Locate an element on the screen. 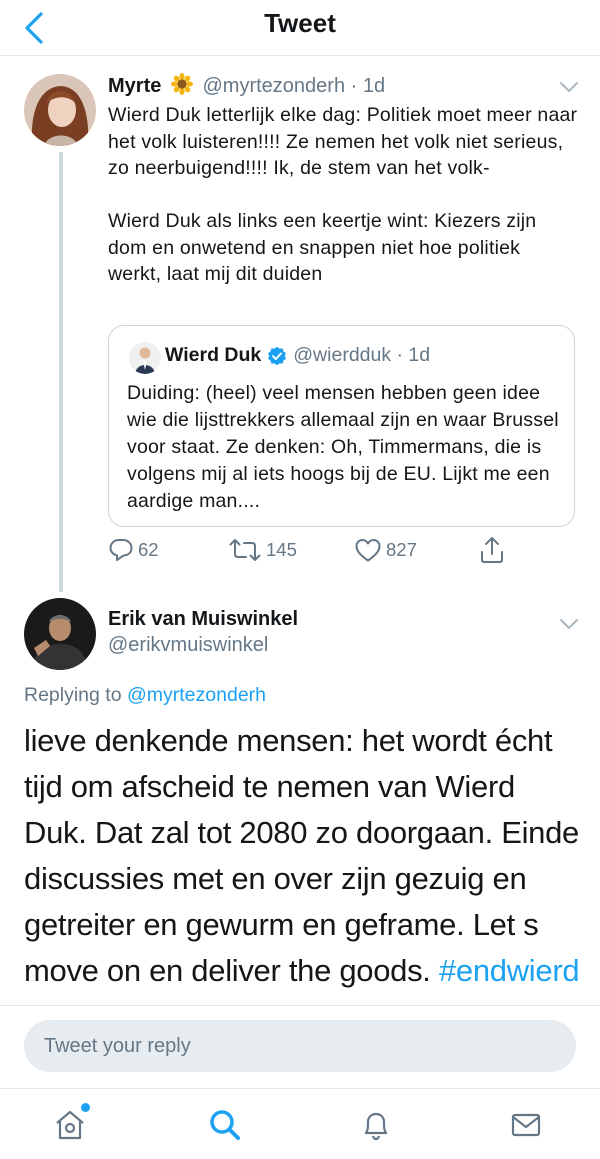  bell-icon is located at coordinates (376, 1126).